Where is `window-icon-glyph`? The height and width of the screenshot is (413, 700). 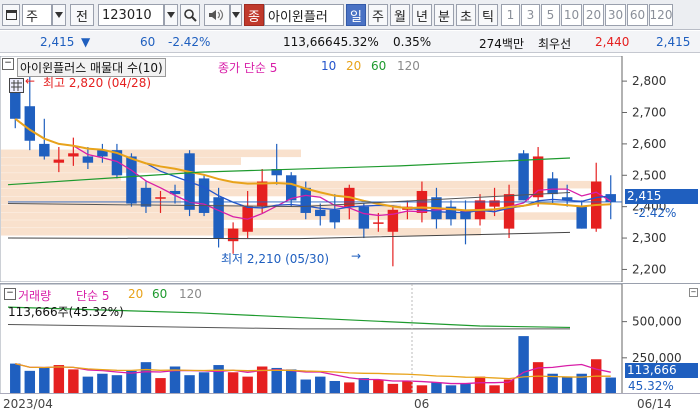
window-icon-glyph is located at coordinates (11, 15).